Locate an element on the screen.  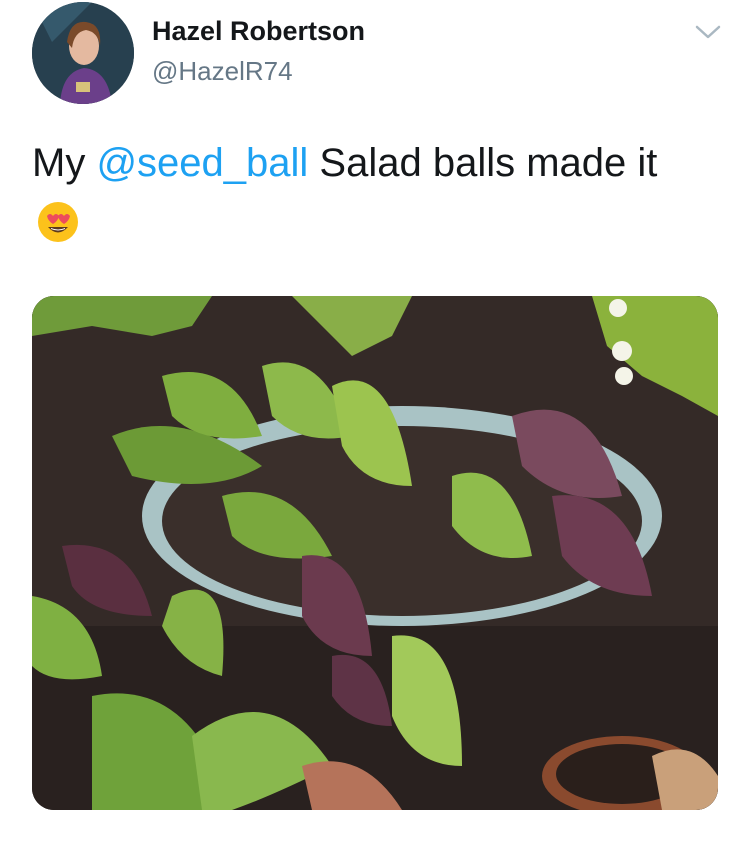
avatar is located at coordinates (83, 53).